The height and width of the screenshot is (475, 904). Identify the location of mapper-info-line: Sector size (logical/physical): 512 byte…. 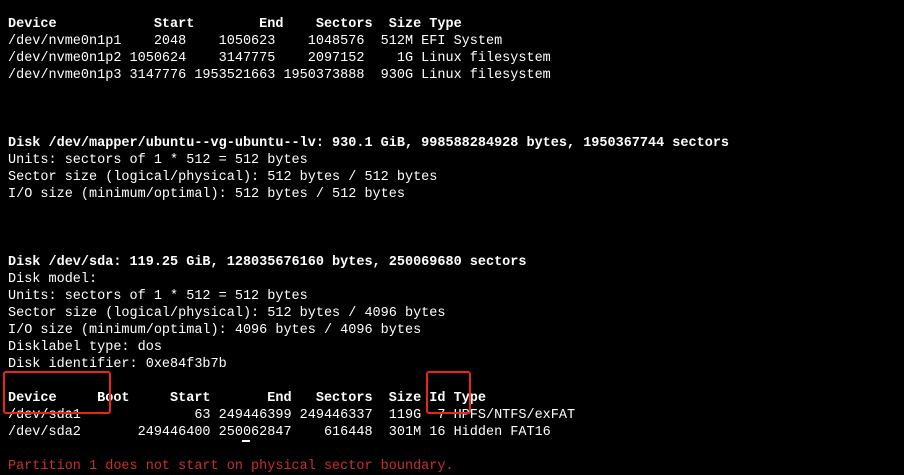
(223, 177).